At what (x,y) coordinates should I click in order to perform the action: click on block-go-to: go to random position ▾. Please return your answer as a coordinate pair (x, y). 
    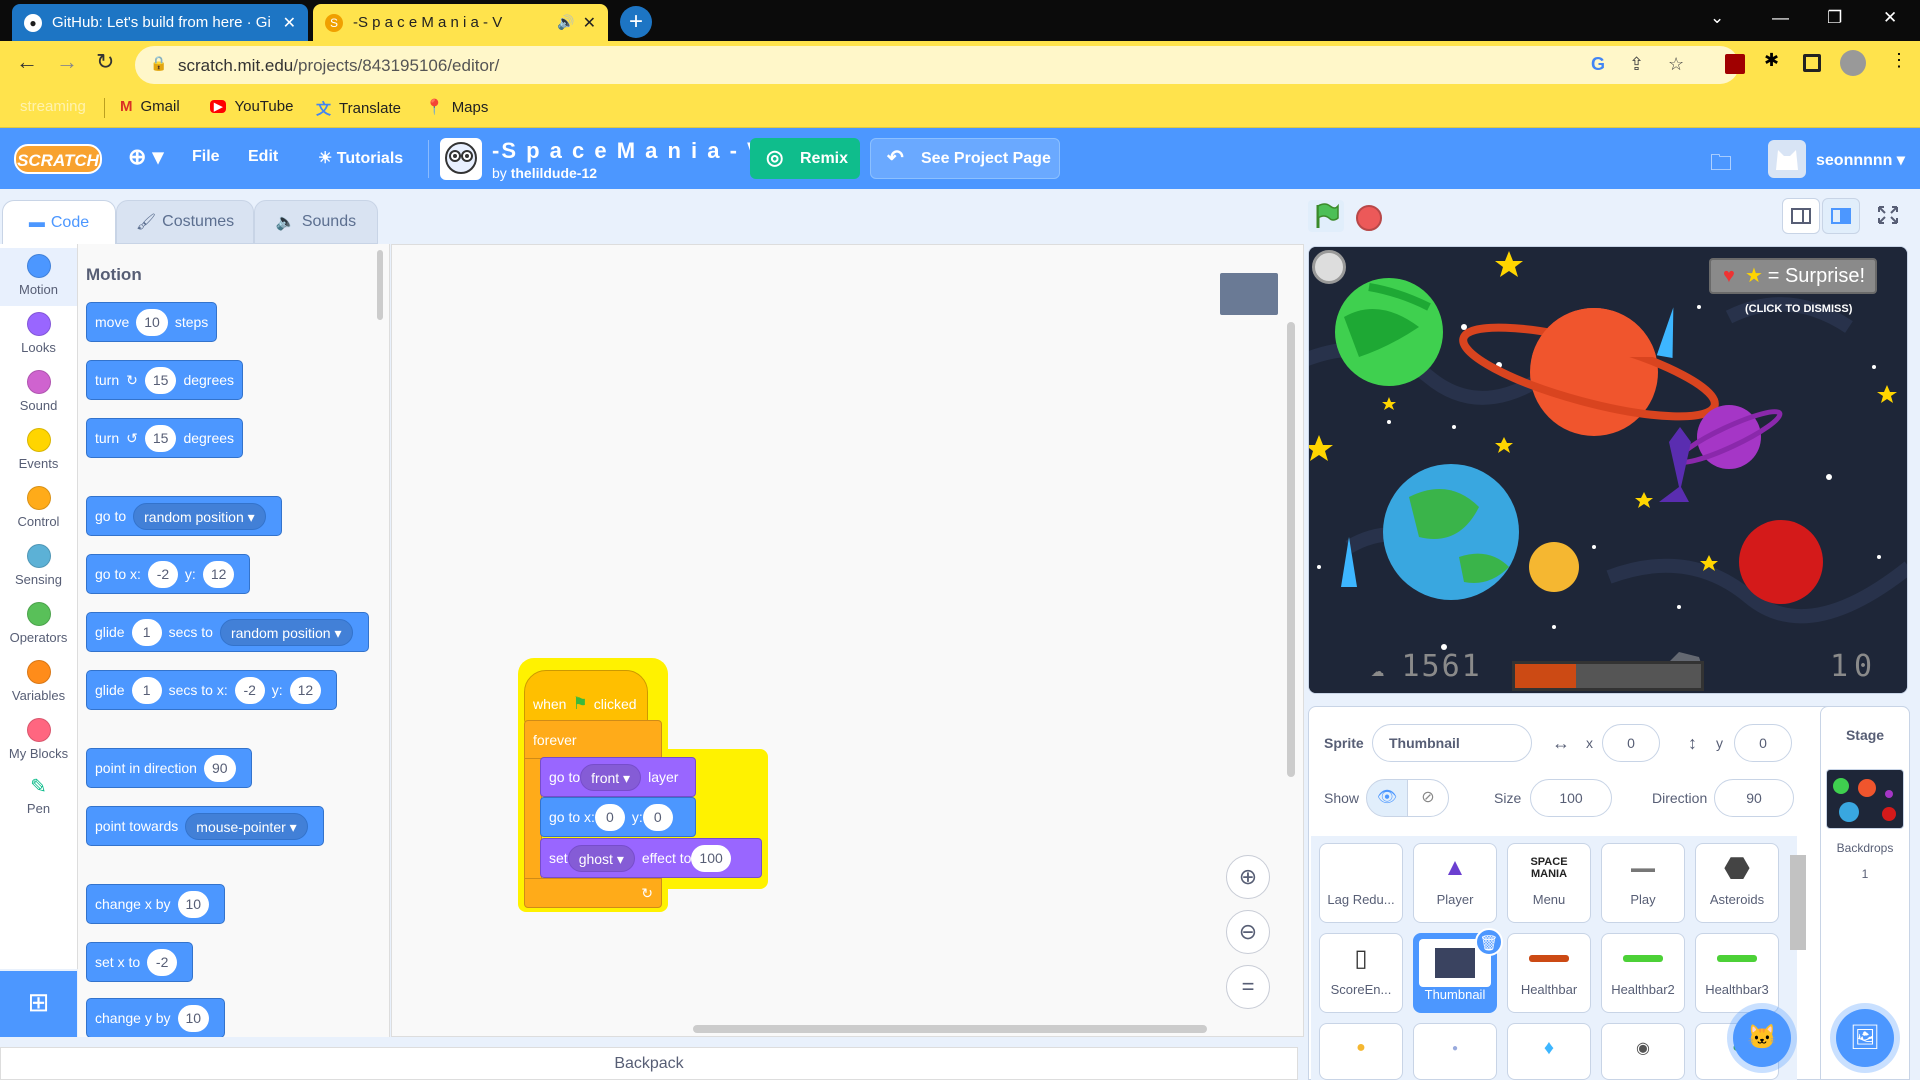
    Looking at the image, I should click on (184, 516).